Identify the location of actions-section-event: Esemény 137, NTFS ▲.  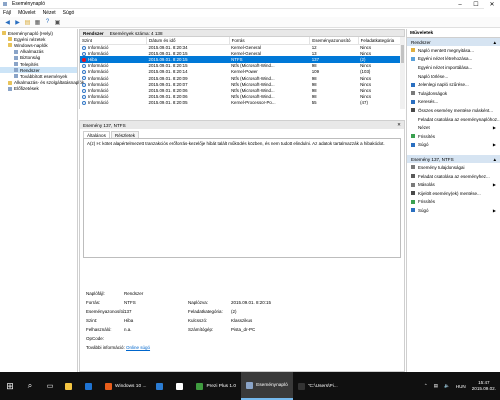
(453, 159).